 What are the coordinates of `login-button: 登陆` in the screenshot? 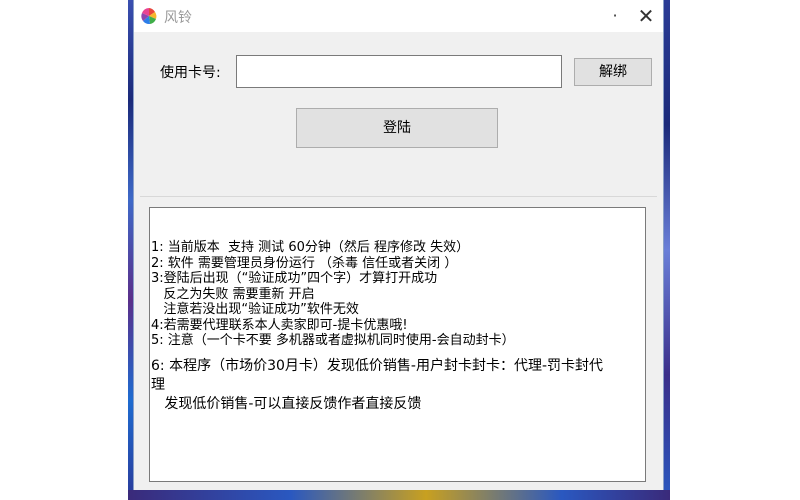 It's located at (397, 128).